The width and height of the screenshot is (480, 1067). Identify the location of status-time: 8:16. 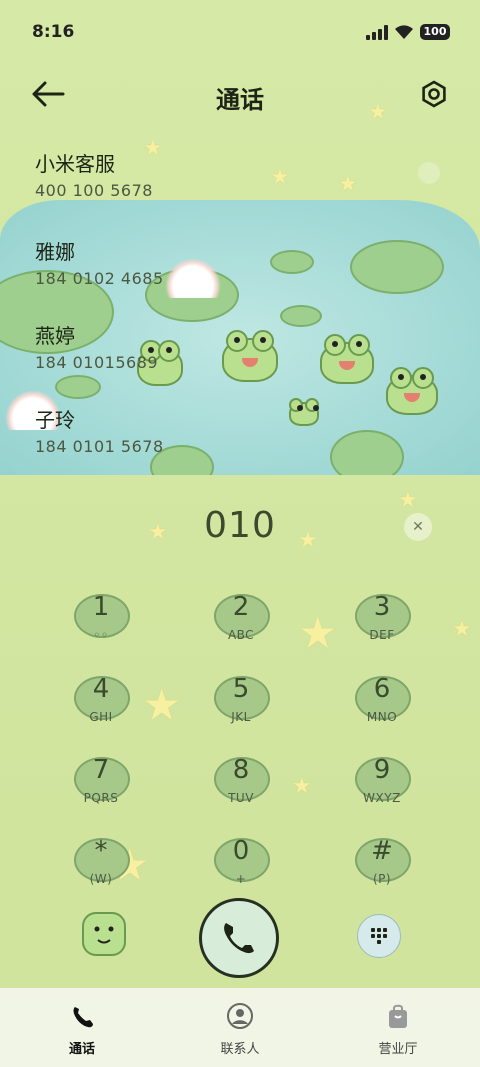
(53, 32).